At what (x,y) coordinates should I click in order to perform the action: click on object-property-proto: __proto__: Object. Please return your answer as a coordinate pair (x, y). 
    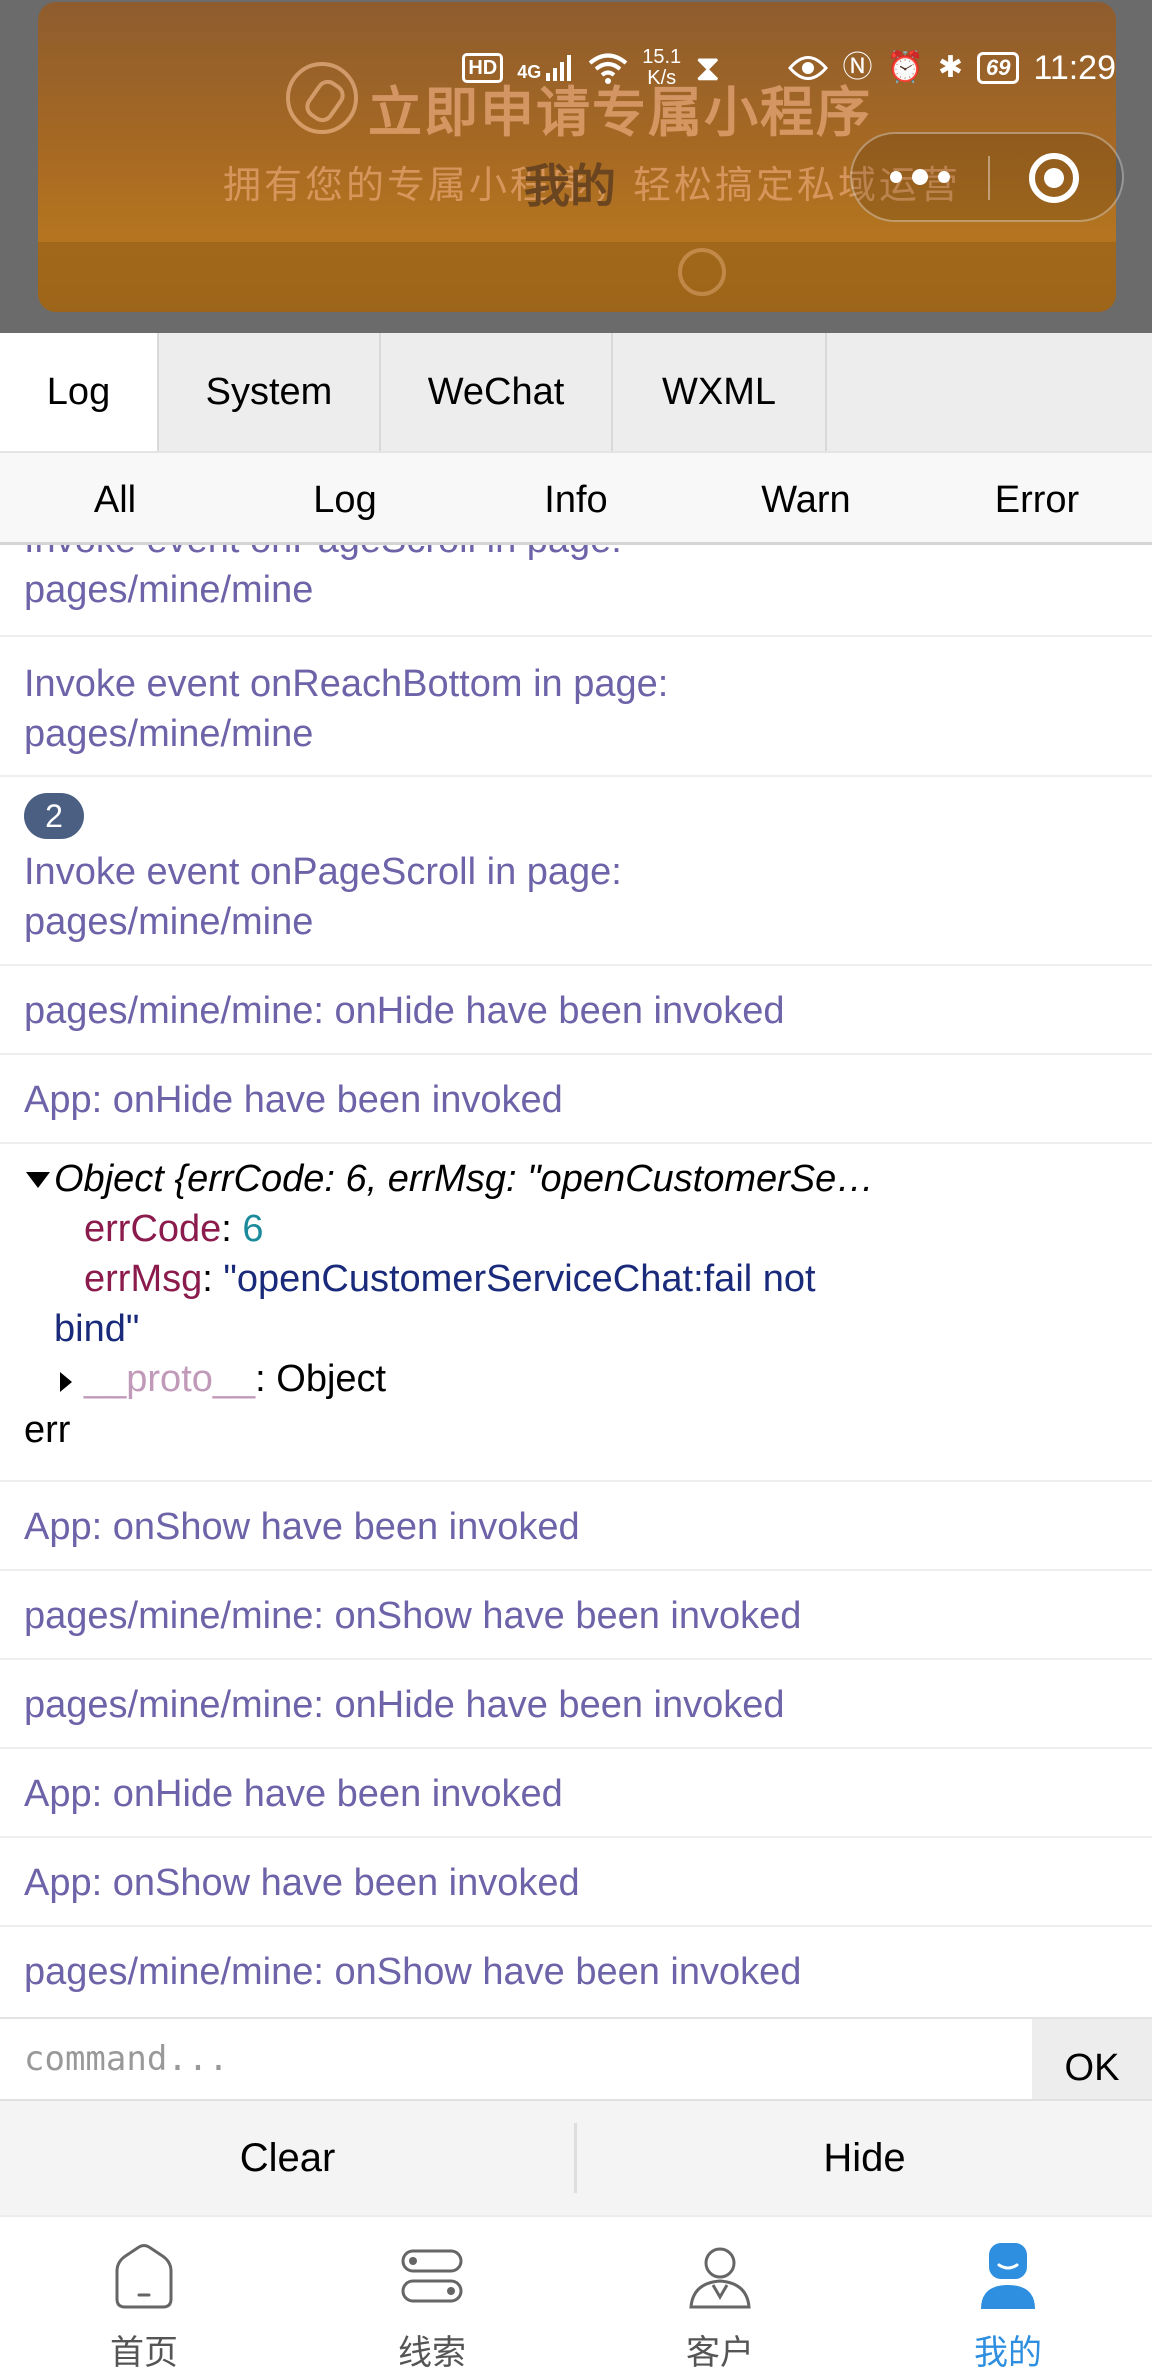
    Looking at the image, I should click on (235, 1379).